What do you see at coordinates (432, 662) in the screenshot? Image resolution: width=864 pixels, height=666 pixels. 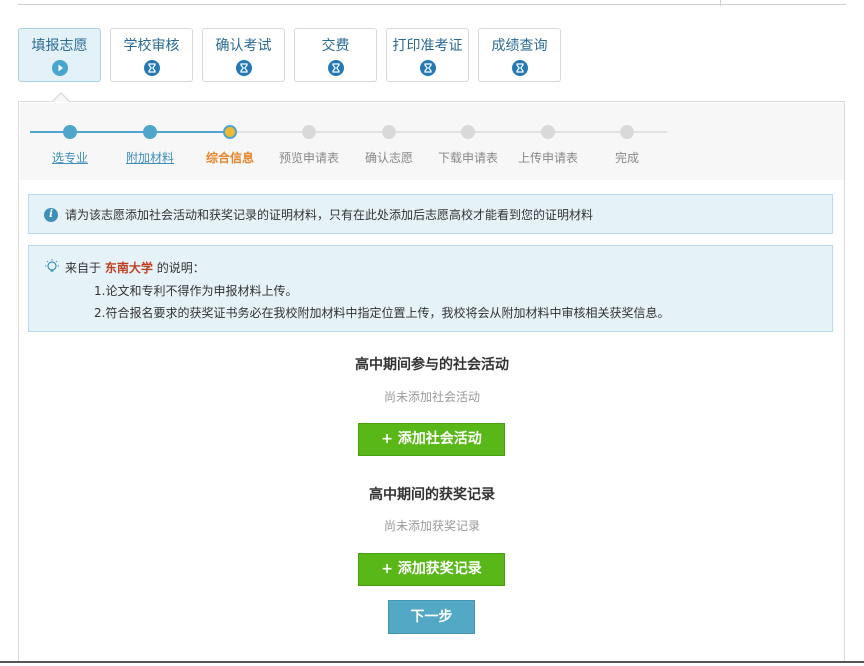 I see `bottom-border` at bounding box center [432, 662].